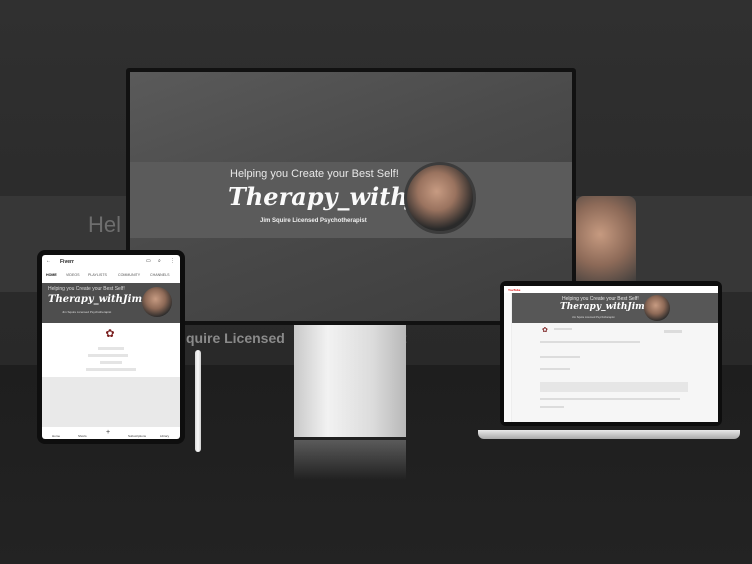 The width and height of the screenshot is (752, 564). What do you see at coordinates (137, 436) in the screenshot?
I see `nav-subscriptions: Subscriptions` at bounding box center [137, 436].